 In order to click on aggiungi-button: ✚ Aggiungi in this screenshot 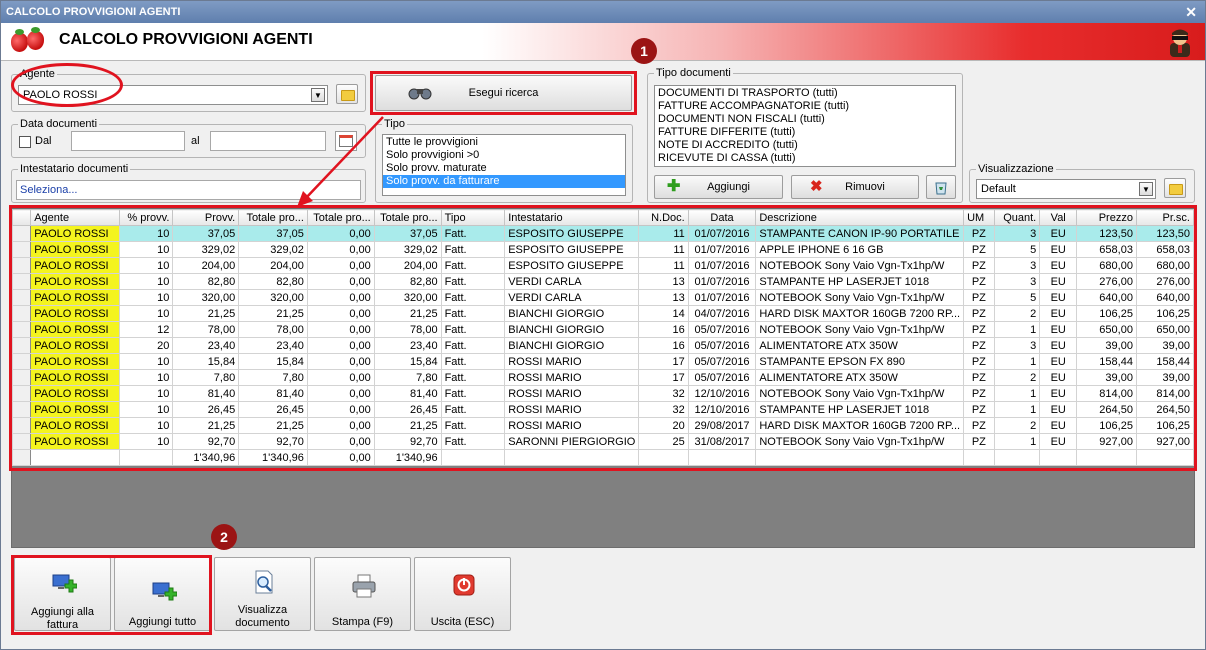, I will do `click(718, 187)`.